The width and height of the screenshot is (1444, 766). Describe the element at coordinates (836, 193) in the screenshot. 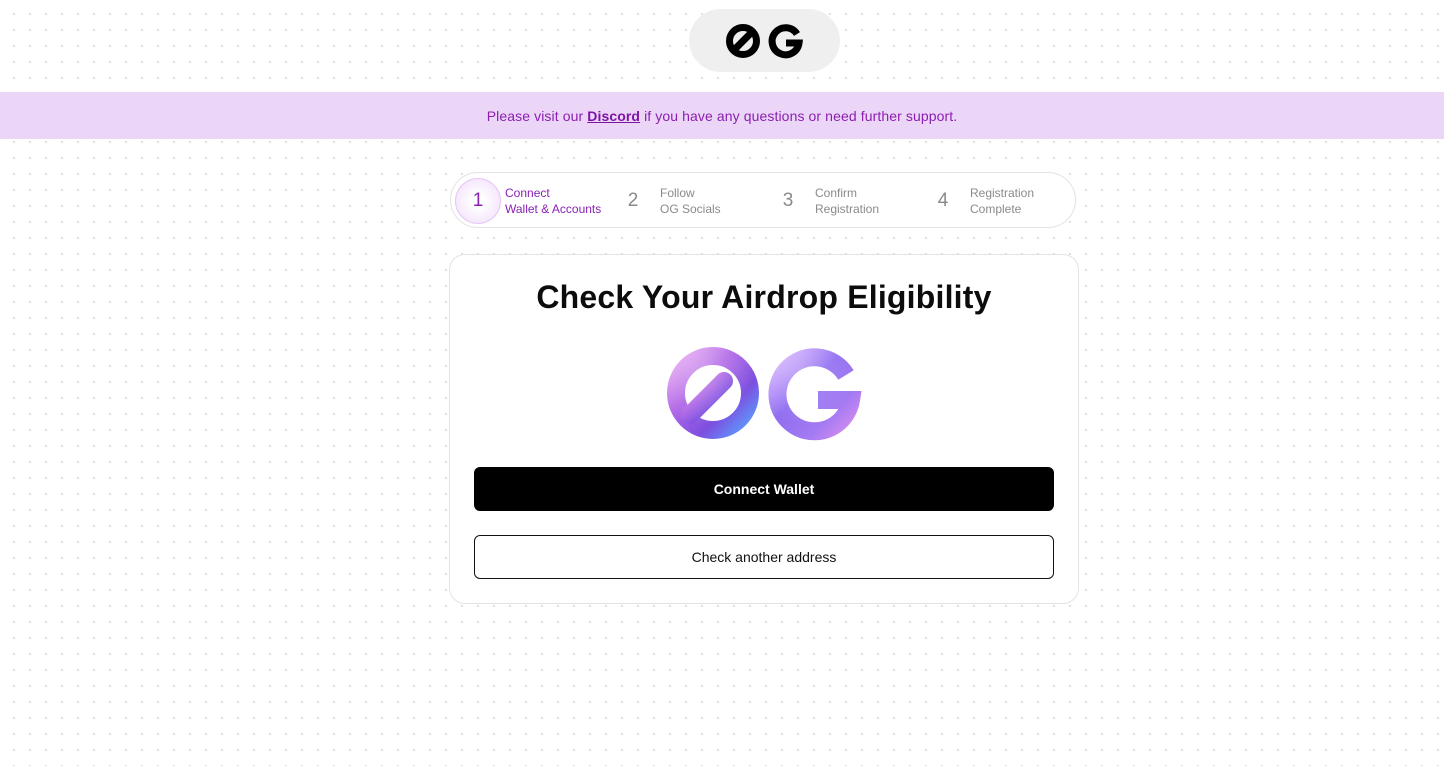

I see `step-label-line1: Confirm` at that location.